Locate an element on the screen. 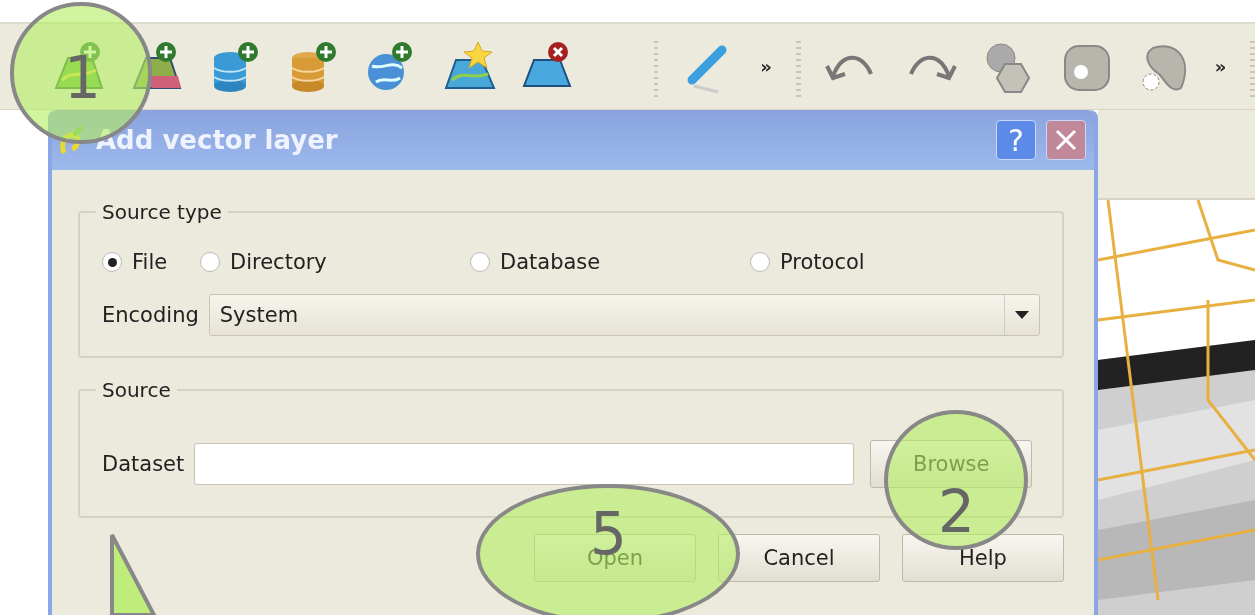 This screenshot has width=1255, height=615. group-title: Source is located at coordinates (136, 390).